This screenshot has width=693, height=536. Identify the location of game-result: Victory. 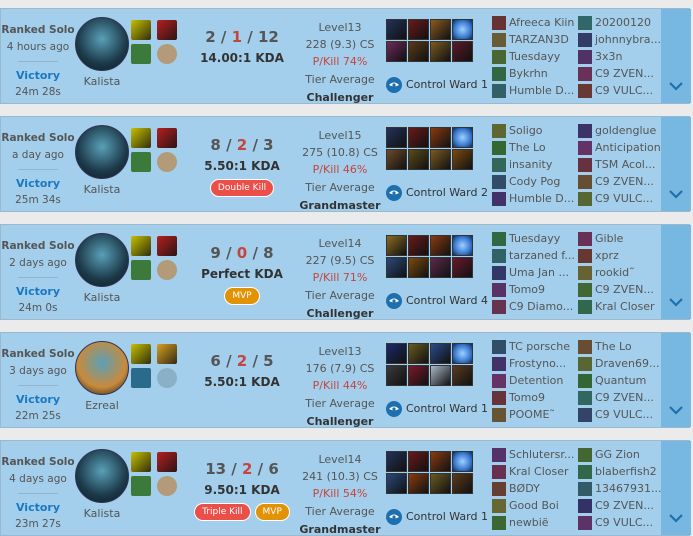
(38, 507).